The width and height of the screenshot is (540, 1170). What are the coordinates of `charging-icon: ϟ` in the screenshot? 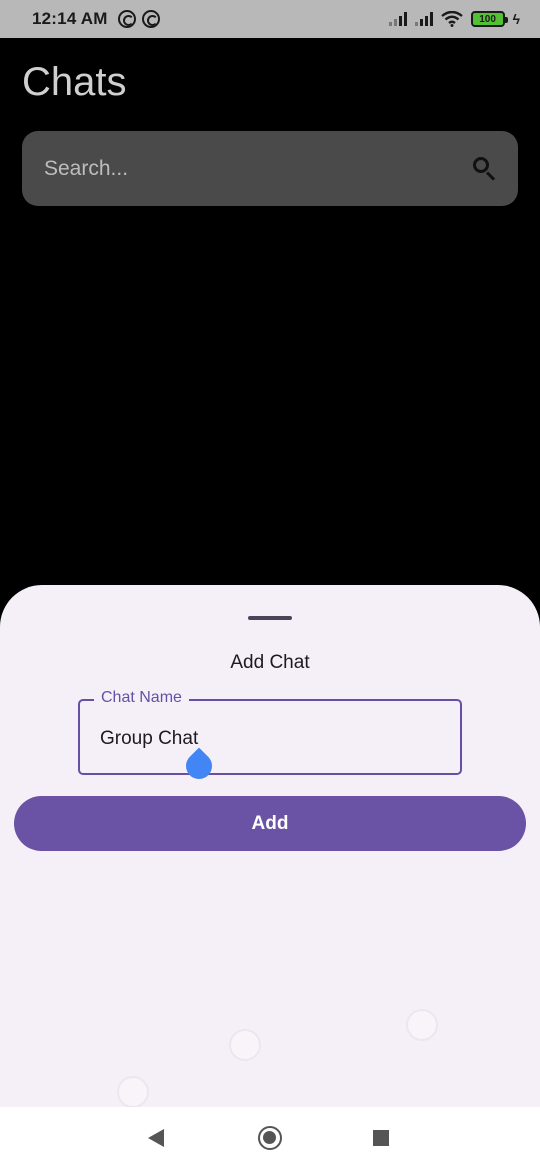 It's located at (516, 19).